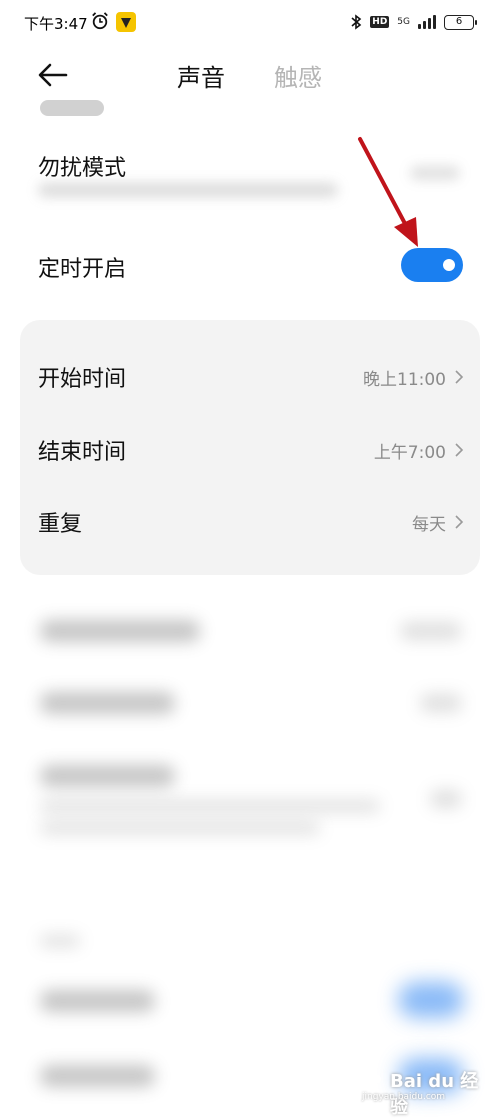 This screenshot has height=1119, width=500. What do you see at coordinates (409, 452) in the screenshot?
I see `end-time-value: 上午7:00` at bounding box center [409, 452].